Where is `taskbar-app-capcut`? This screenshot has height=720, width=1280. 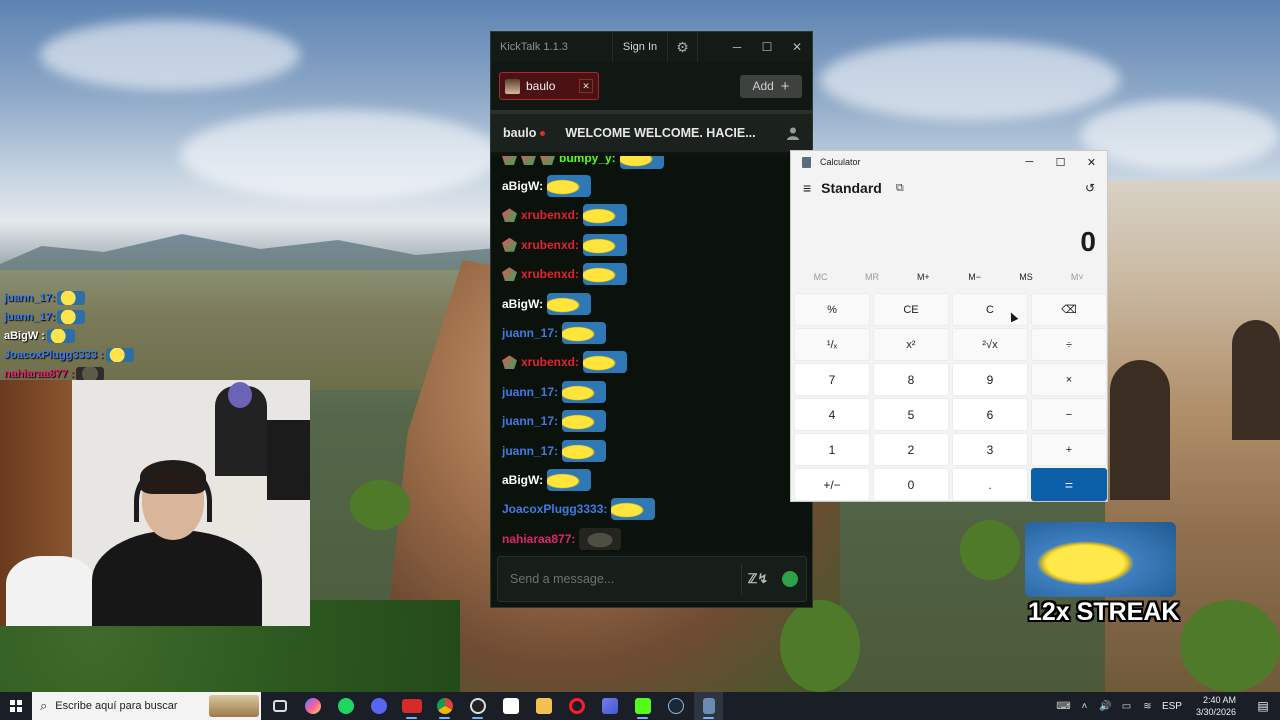
taskbar-app-capcut is located at coordinates (510, 706).